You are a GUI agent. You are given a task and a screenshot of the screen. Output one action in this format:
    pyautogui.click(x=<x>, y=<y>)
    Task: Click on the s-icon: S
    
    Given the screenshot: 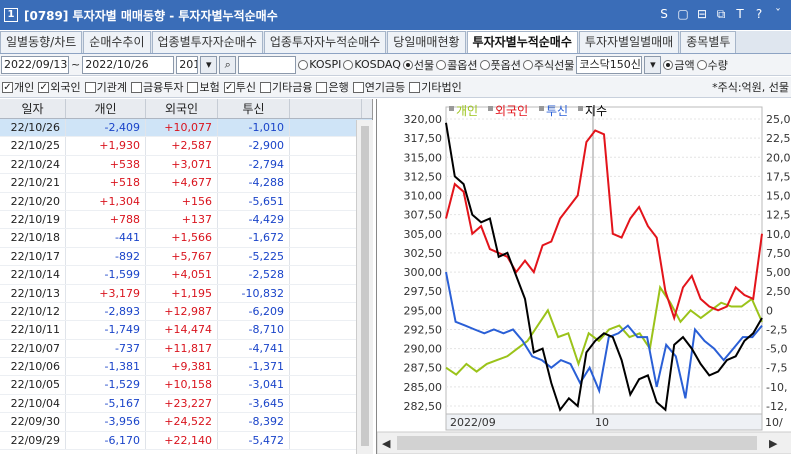 What is the action you would take?
    pyautogui.click(x=664, y=14)
    